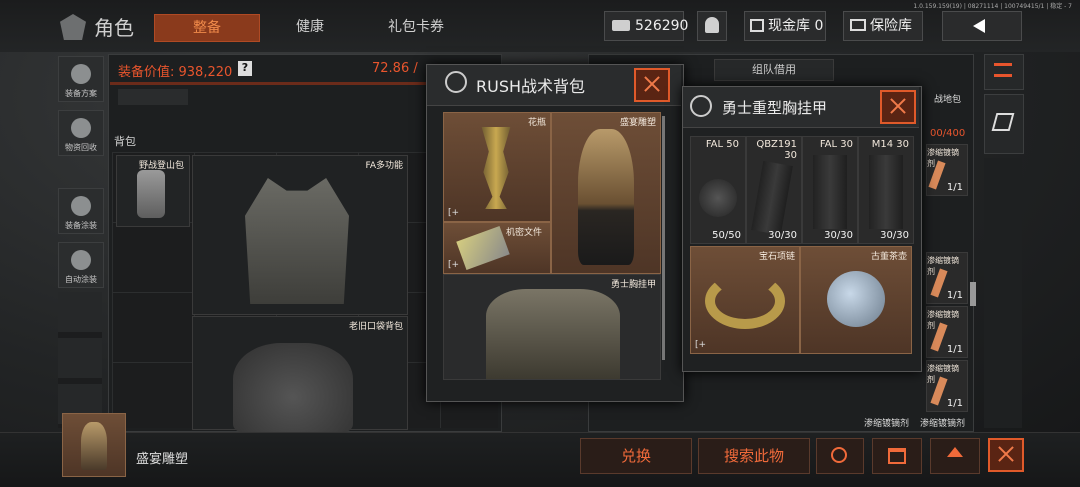  I want to click on tab-prepare: 整备, so click(207, 28).